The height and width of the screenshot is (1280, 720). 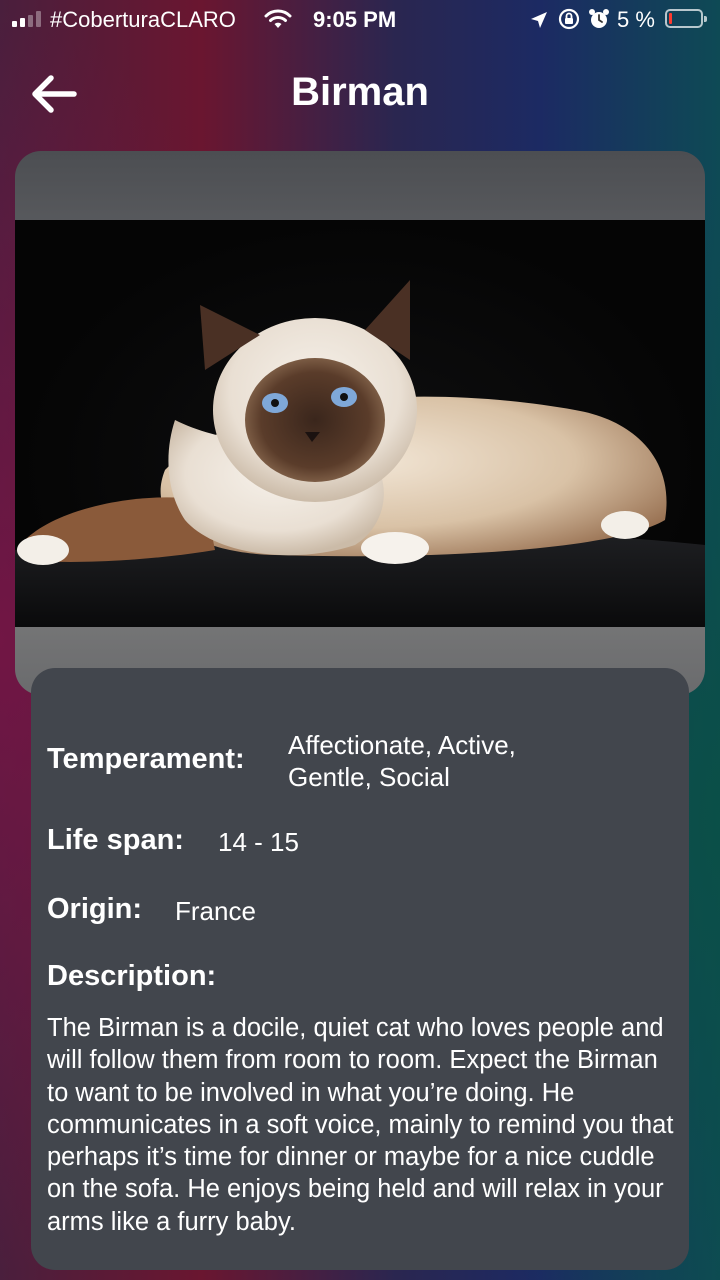 What do you see at coordinates (599, 18) in the screenshot?
I see `alarm-icon` at bounding box center [599, 18].